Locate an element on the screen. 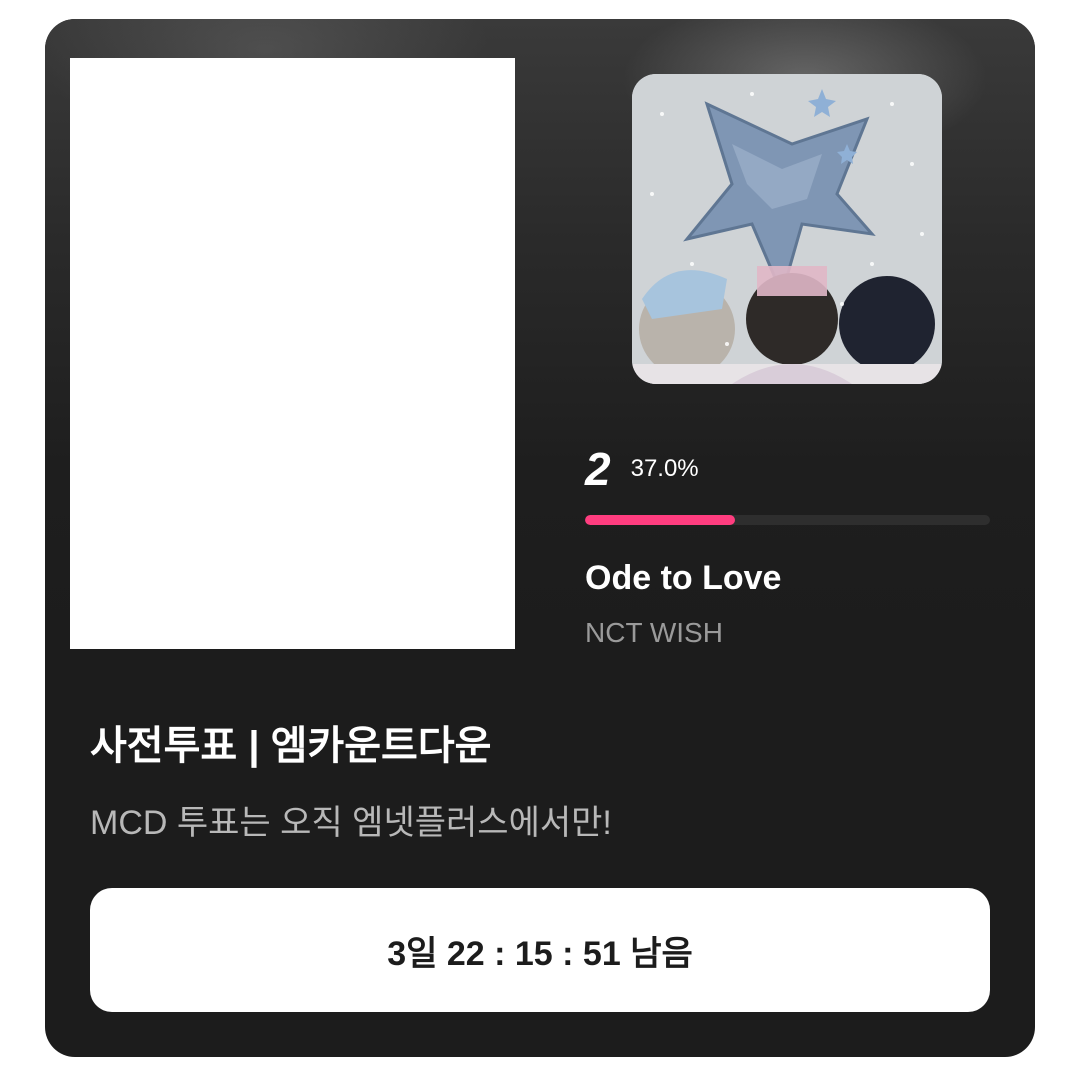 This screenshot has height=1077, width=1080. artist-name: NCT WISH is located at coordinates (654, 632).